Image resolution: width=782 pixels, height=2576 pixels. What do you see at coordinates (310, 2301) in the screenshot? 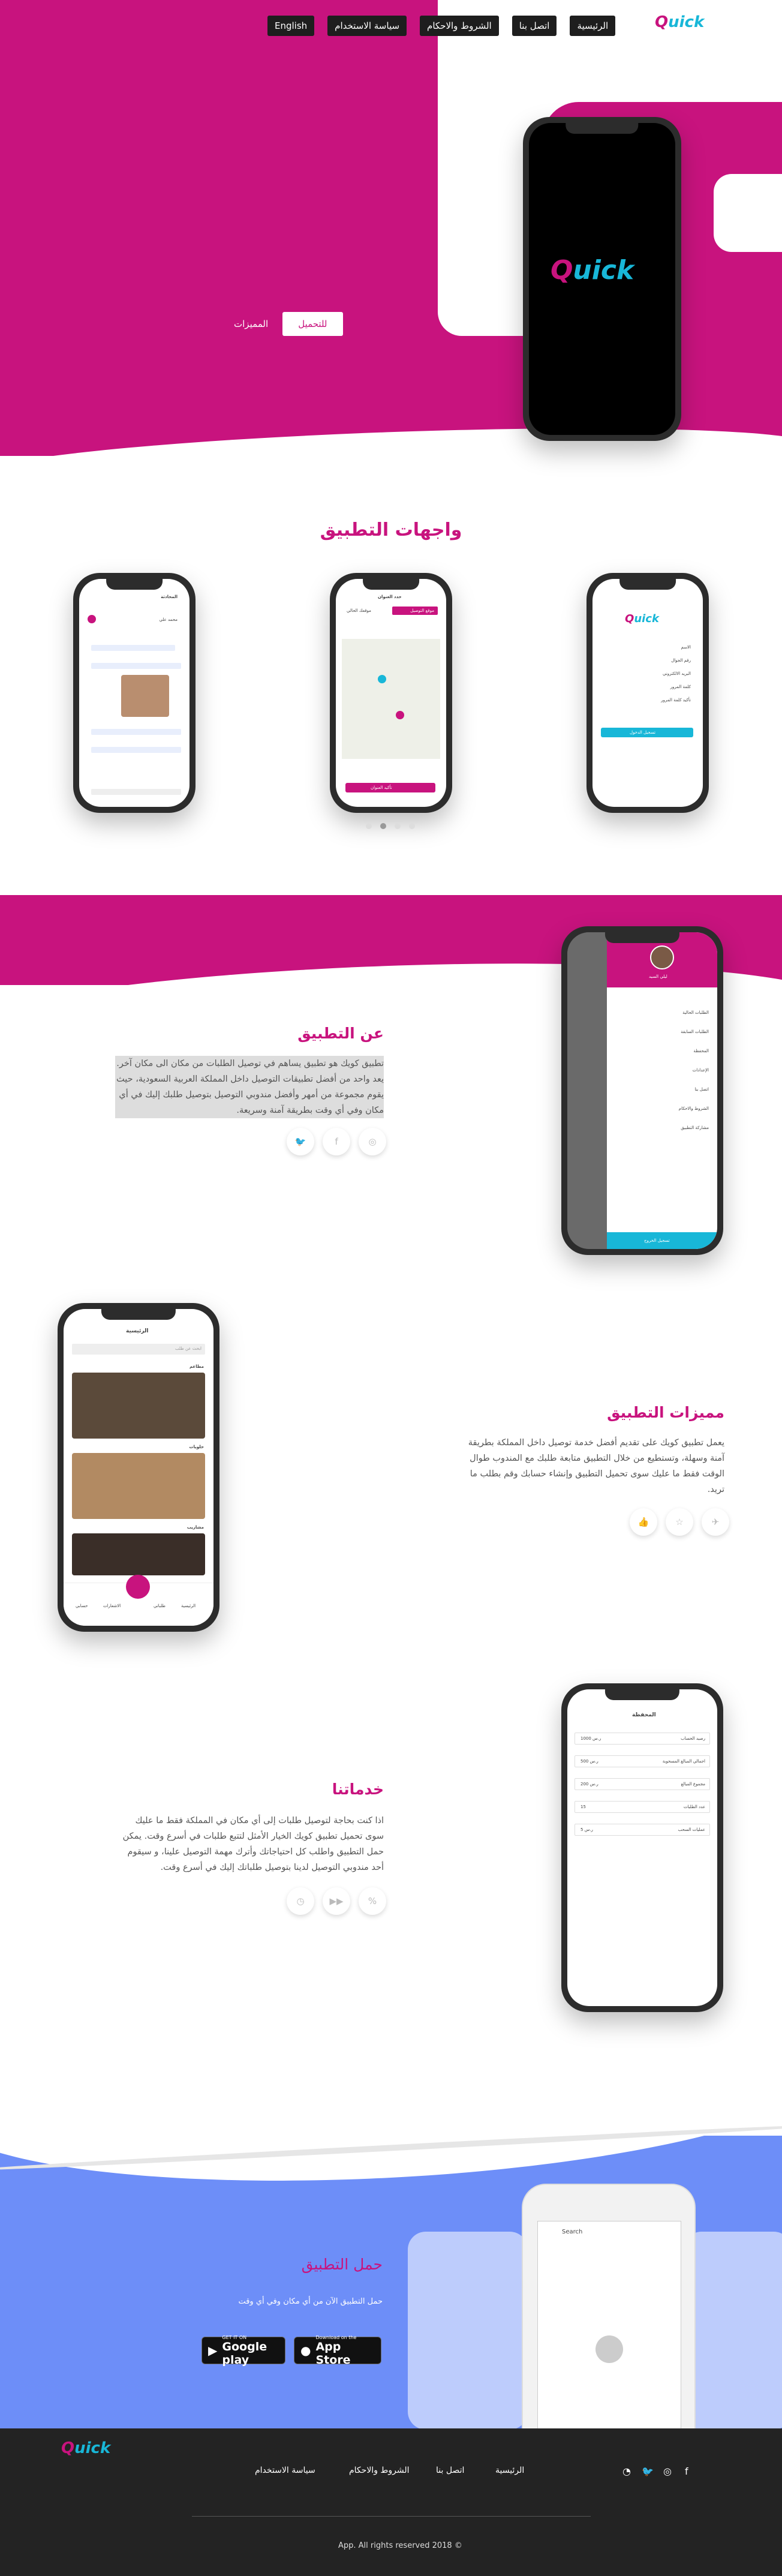
I see `download-subtitle: حمل التطبيق الآن من أي مكان وفي أي وقت` at bounding box center [310, 2301].